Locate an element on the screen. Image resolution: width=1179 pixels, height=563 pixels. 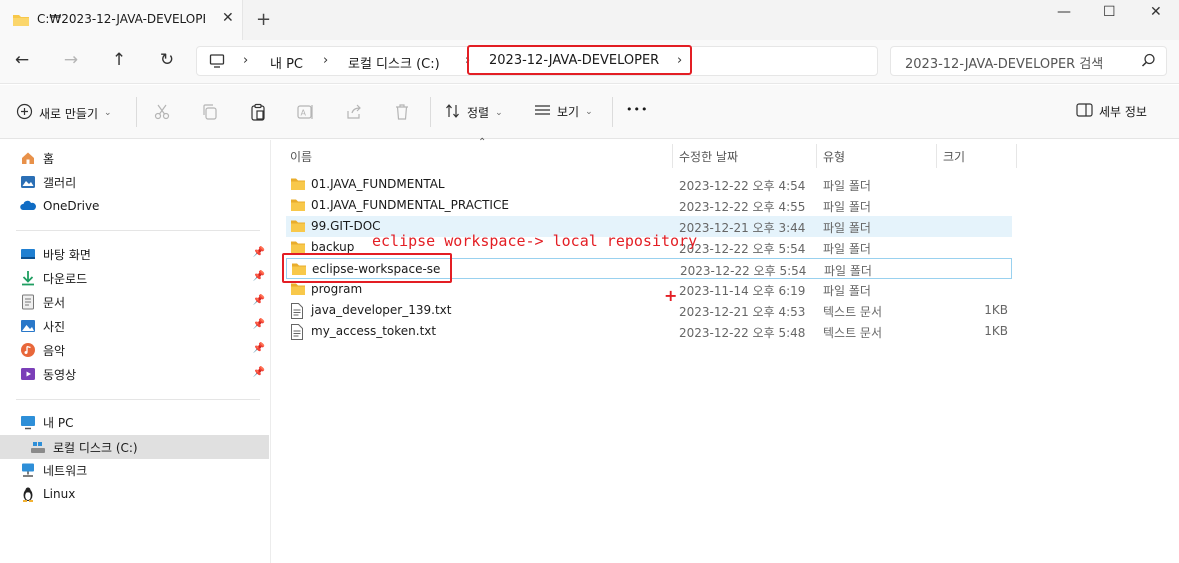
command-bar: 새로 만들기 ⌄ A 정렬 ⌄ 보기 ⌄ ••• 세부 정보 is located at coordinates (589, 112).